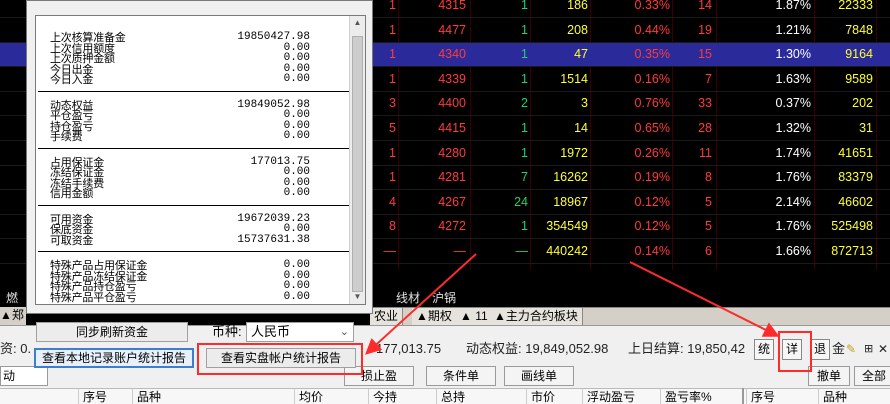  Describe the element at coordinates (704, 299) in the screenshot. I see `arrow-to-detail` at that location.